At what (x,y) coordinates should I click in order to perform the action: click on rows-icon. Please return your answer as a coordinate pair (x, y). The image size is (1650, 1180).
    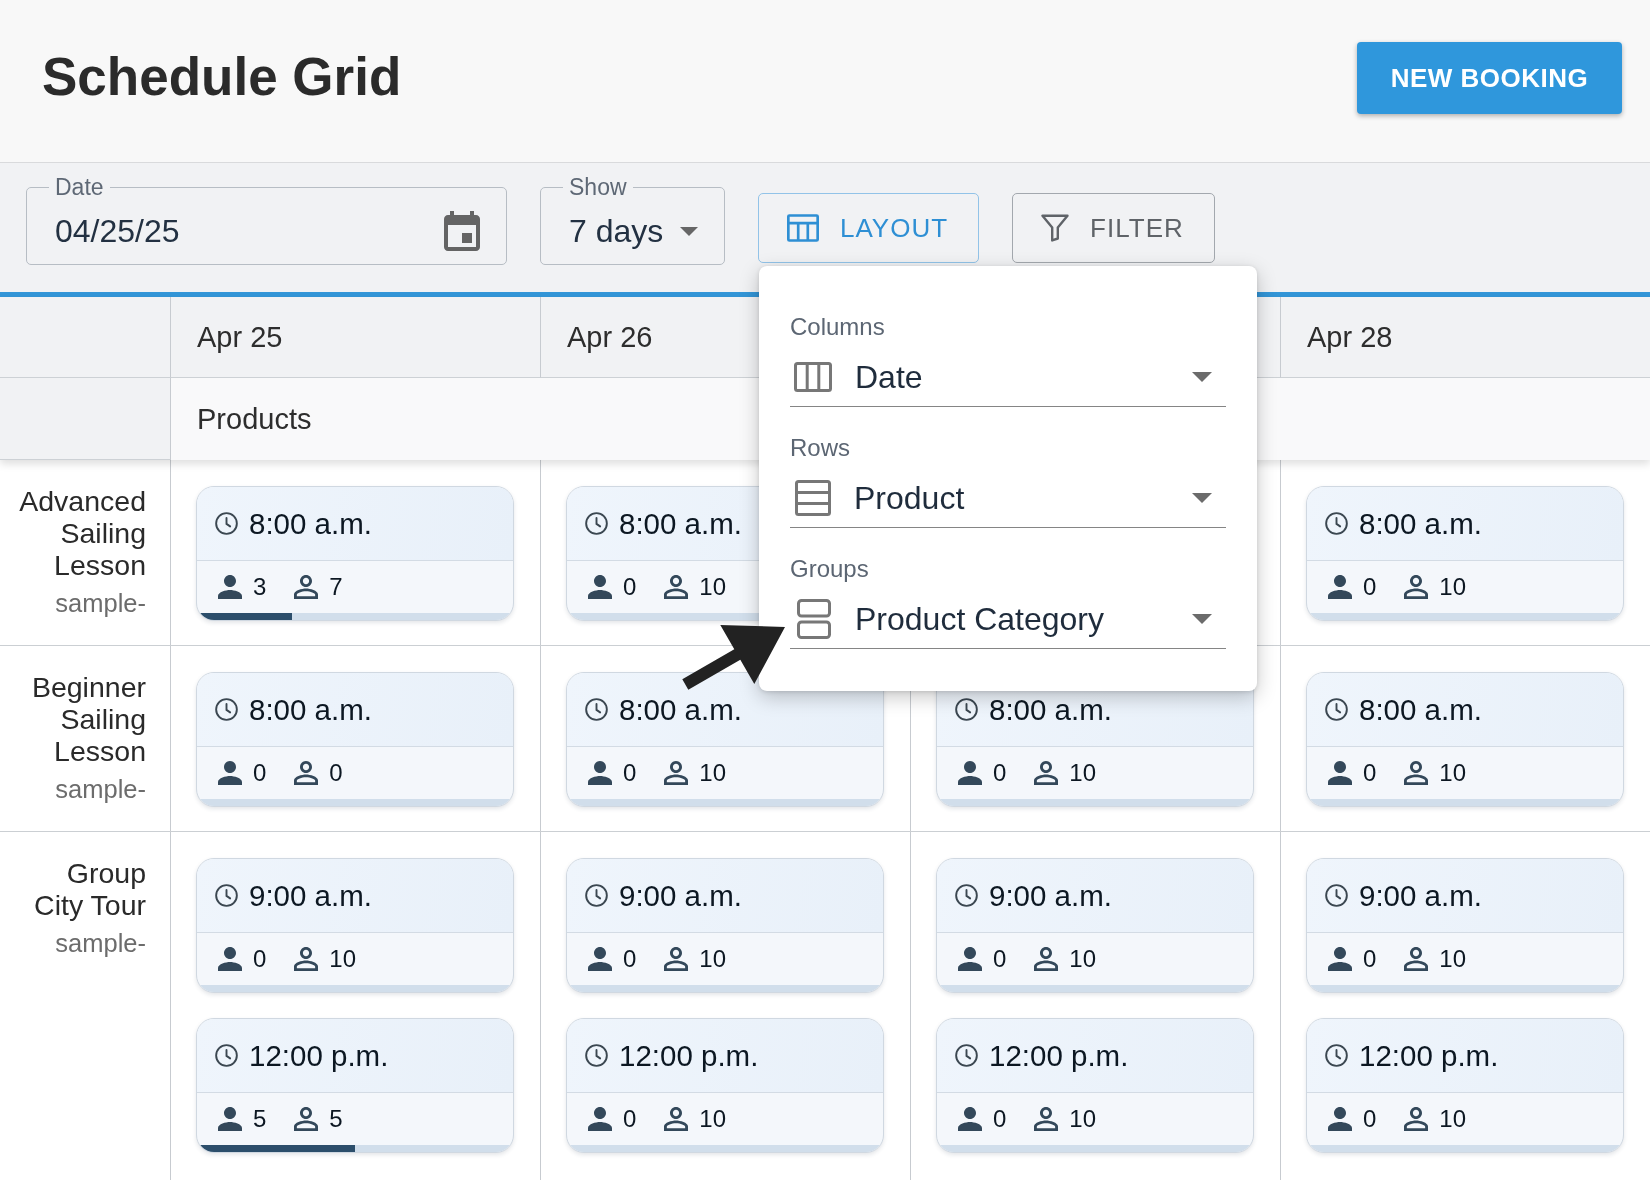
    Looking at the image, I should click on (813, 498).